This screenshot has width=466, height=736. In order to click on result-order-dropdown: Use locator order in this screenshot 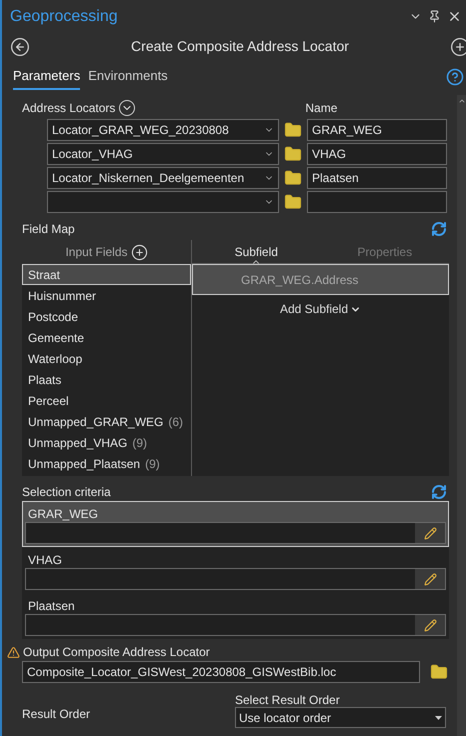, I will do `click(340, 717)`.